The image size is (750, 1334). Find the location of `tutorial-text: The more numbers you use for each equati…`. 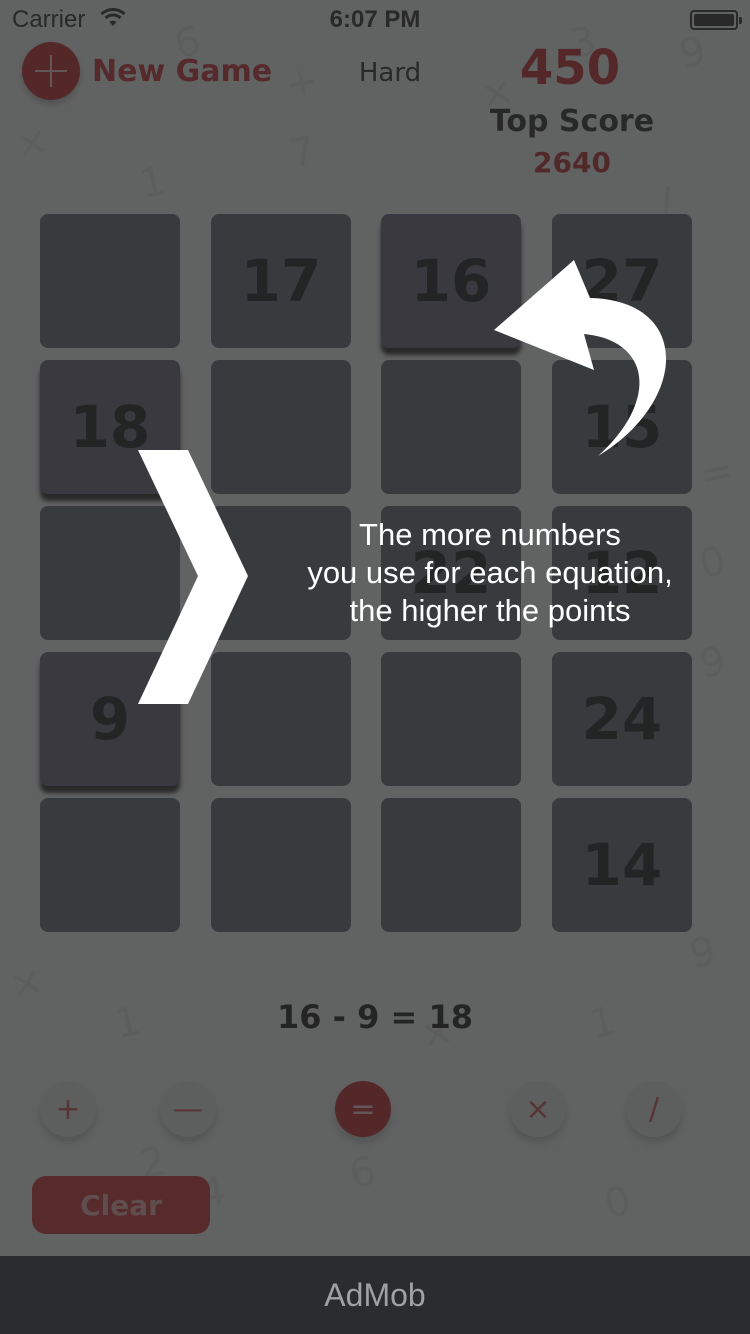

tutorial-text: The more numbers you use for each equati… is located at coordinates (490, 572).